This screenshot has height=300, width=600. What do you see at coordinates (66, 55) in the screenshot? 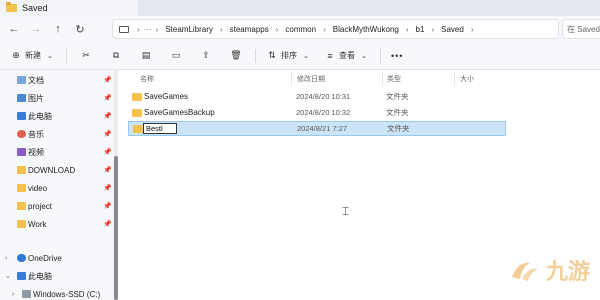
I see `toolbar-divider` at bounding box center [66, 55].